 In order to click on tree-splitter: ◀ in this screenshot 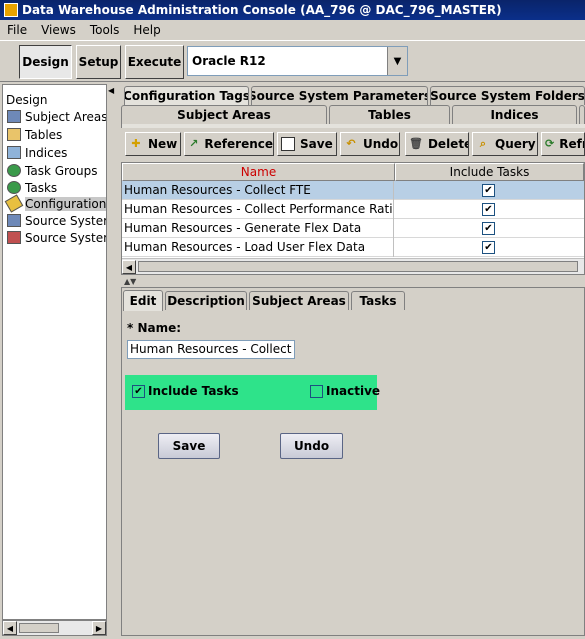, I will do `click(111, 361)`.